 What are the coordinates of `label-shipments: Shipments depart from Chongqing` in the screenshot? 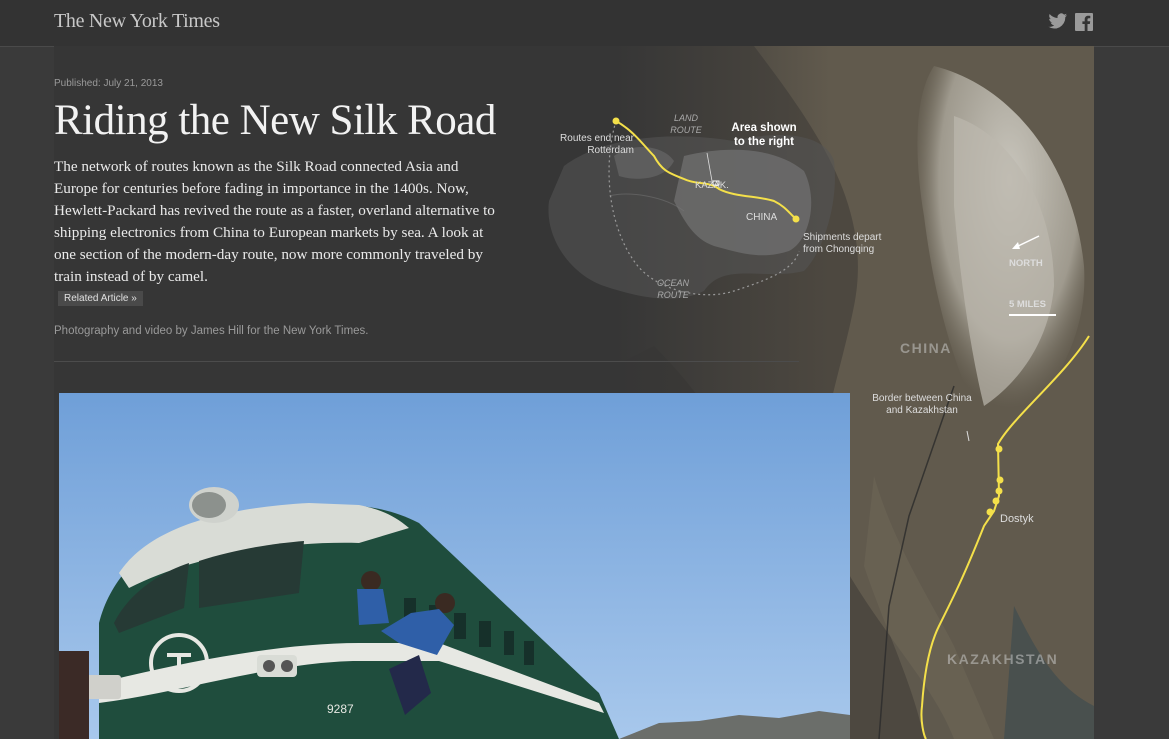 It's located at (842, 243).